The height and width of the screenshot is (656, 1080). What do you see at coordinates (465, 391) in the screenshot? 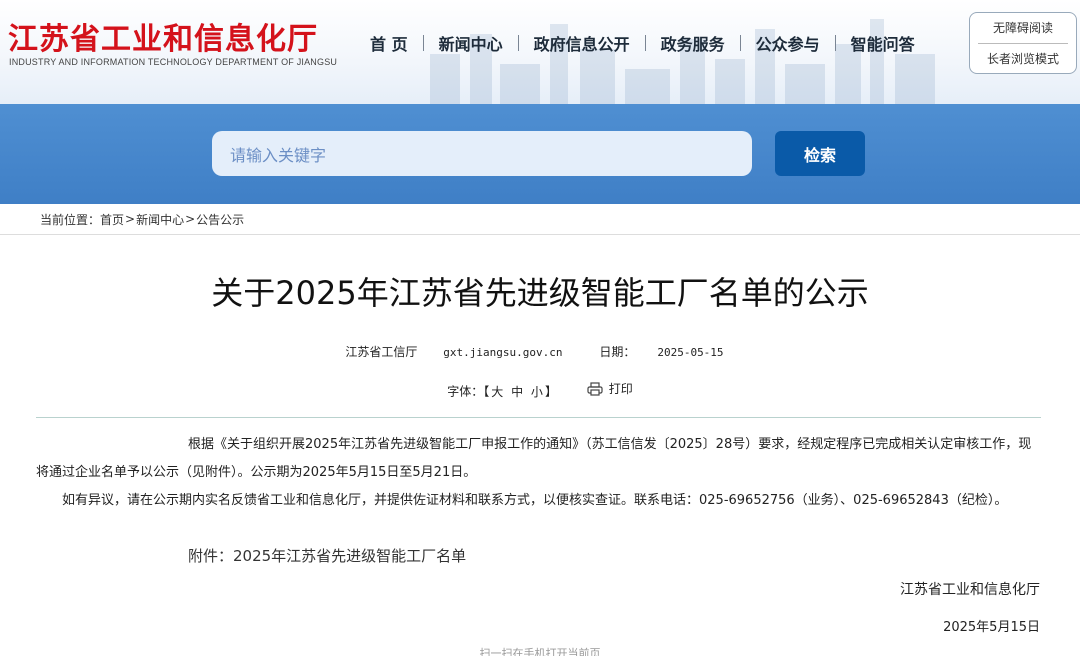
I see `font-size-label: 字体：` at bounding box center [465, 391].